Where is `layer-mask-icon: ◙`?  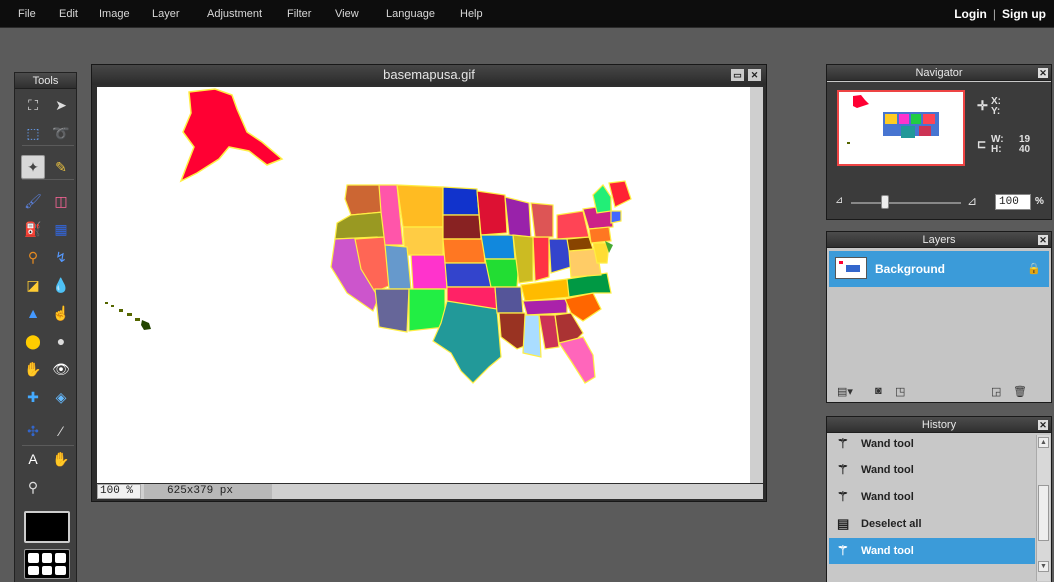
layer-mask-icon: ◙ is located at coordinates (878, 391).